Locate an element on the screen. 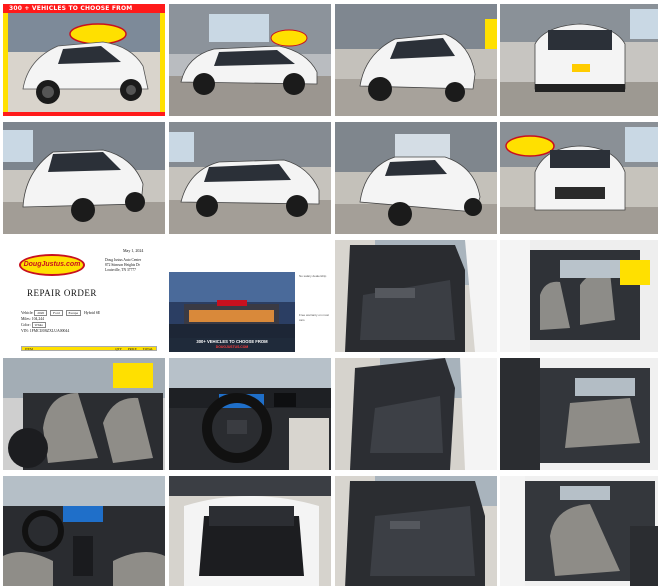  photo-rear-seats-right is located at coordinates (579, 531).